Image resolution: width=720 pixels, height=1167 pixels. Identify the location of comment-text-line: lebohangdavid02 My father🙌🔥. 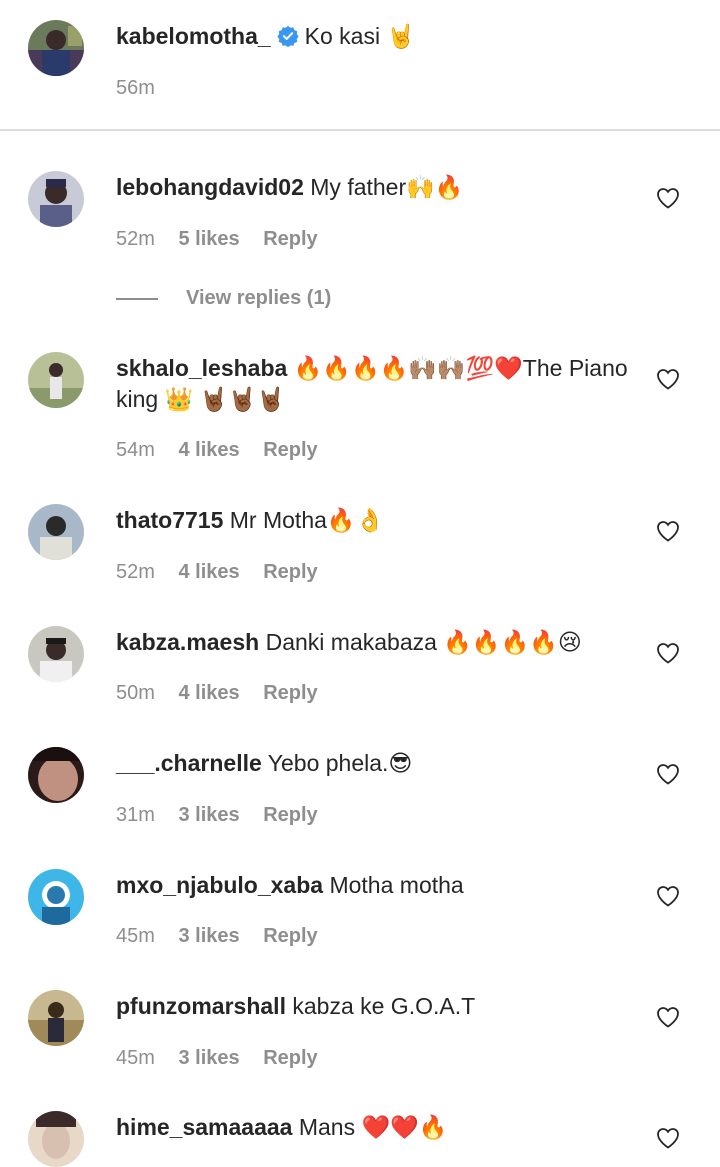
(381, 187).